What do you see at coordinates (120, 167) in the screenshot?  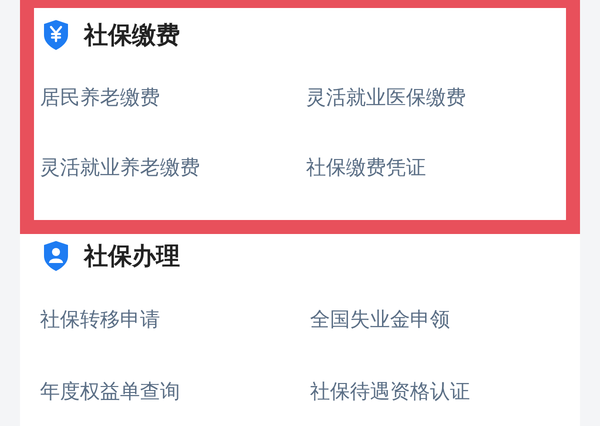 I see `service-link: 灵活就业养老缴费` at bounding box center [120, 167].